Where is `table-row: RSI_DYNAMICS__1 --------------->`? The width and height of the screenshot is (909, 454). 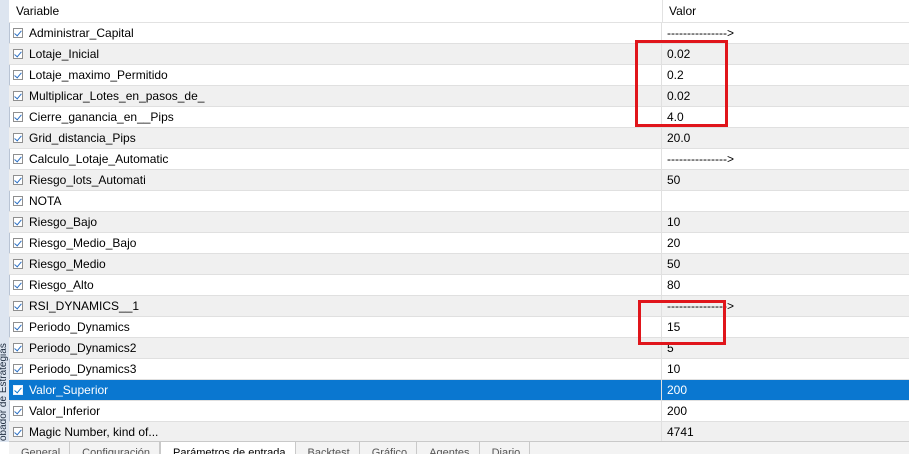
table-row: RSI_DYNAMICS__1 ---------------> is located at coordinates (459, 306).